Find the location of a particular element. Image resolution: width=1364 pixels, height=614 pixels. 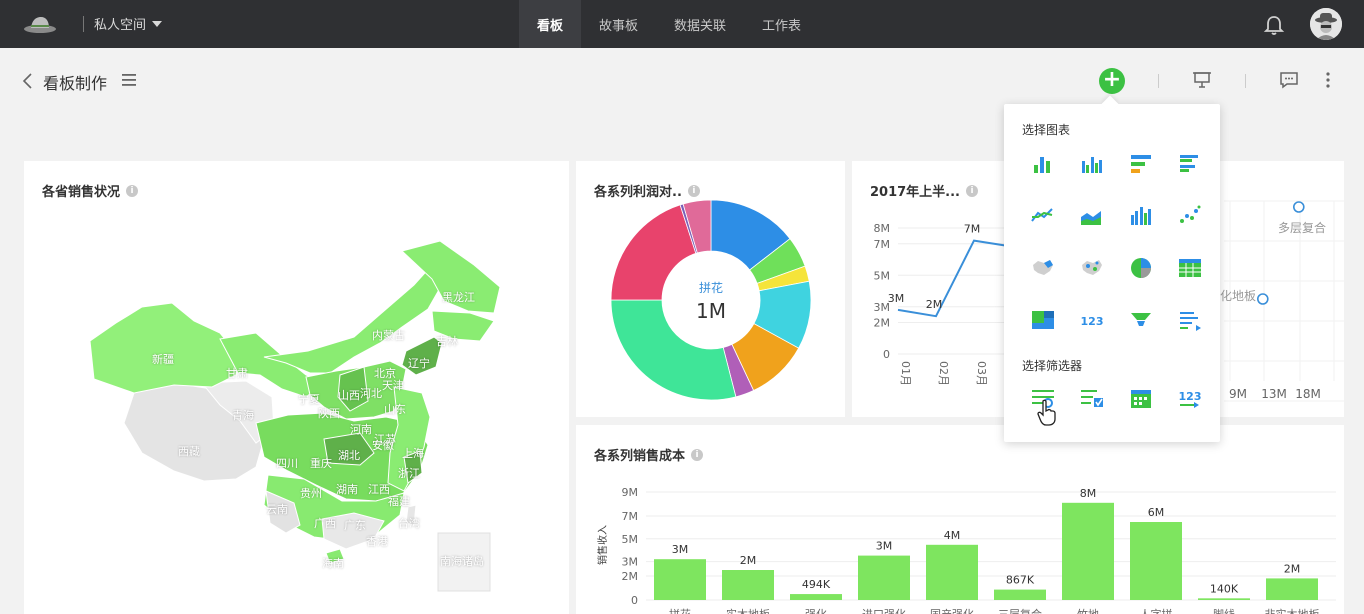

progress-bar-icon is located at coordinates (1190, 321).